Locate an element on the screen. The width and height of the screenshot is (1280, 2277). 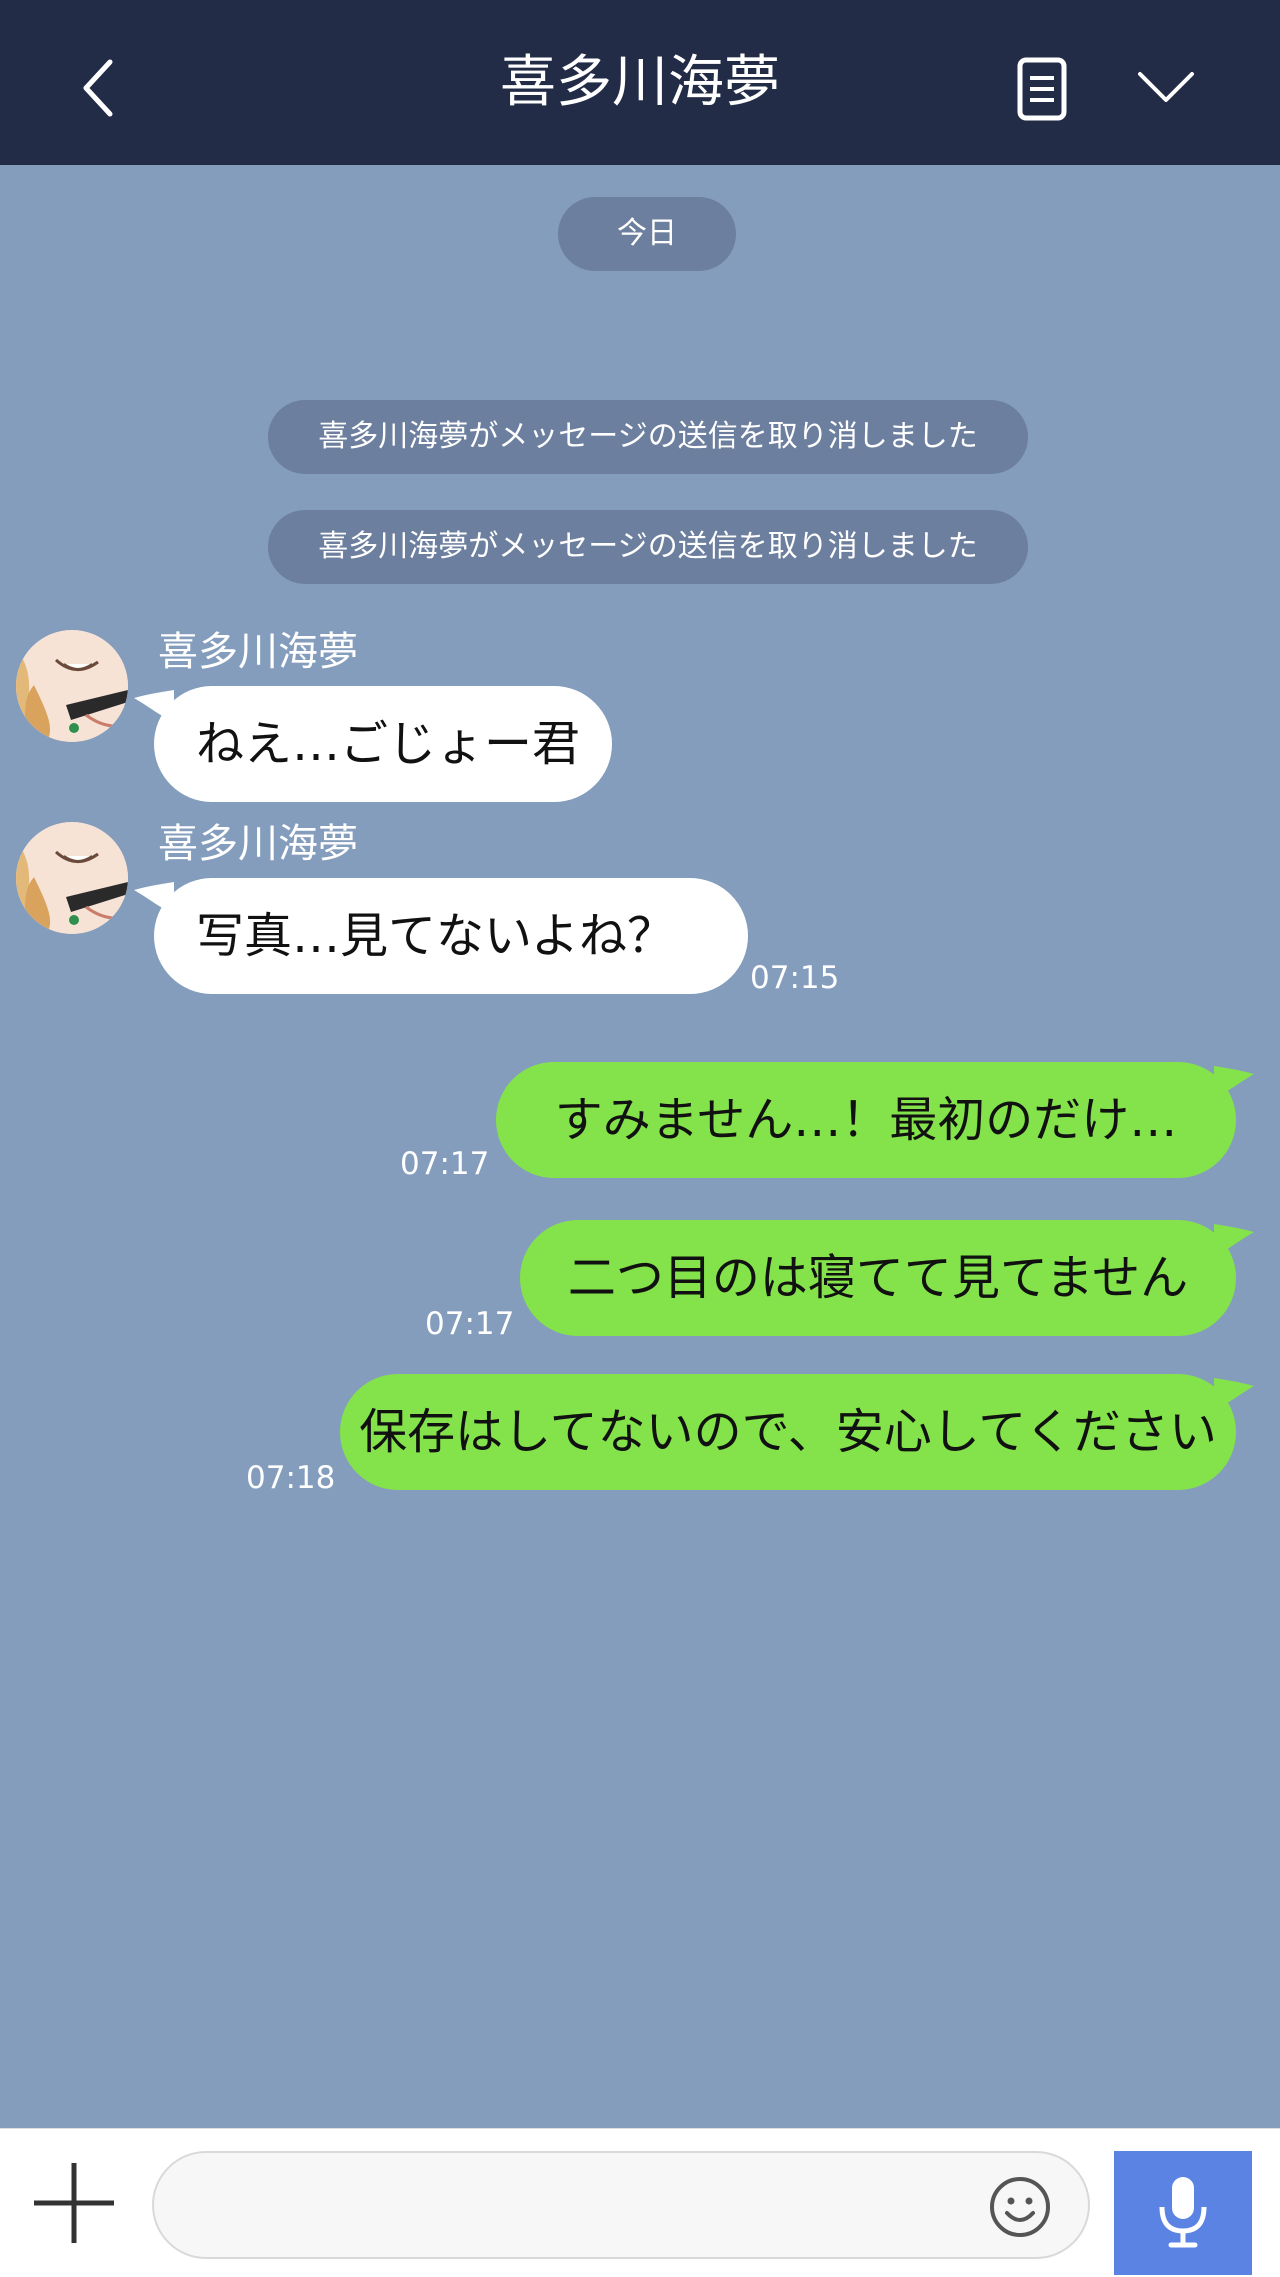
incoming-message-bubble: 写真…見てないよね？ is located at coordinates (451, 936).